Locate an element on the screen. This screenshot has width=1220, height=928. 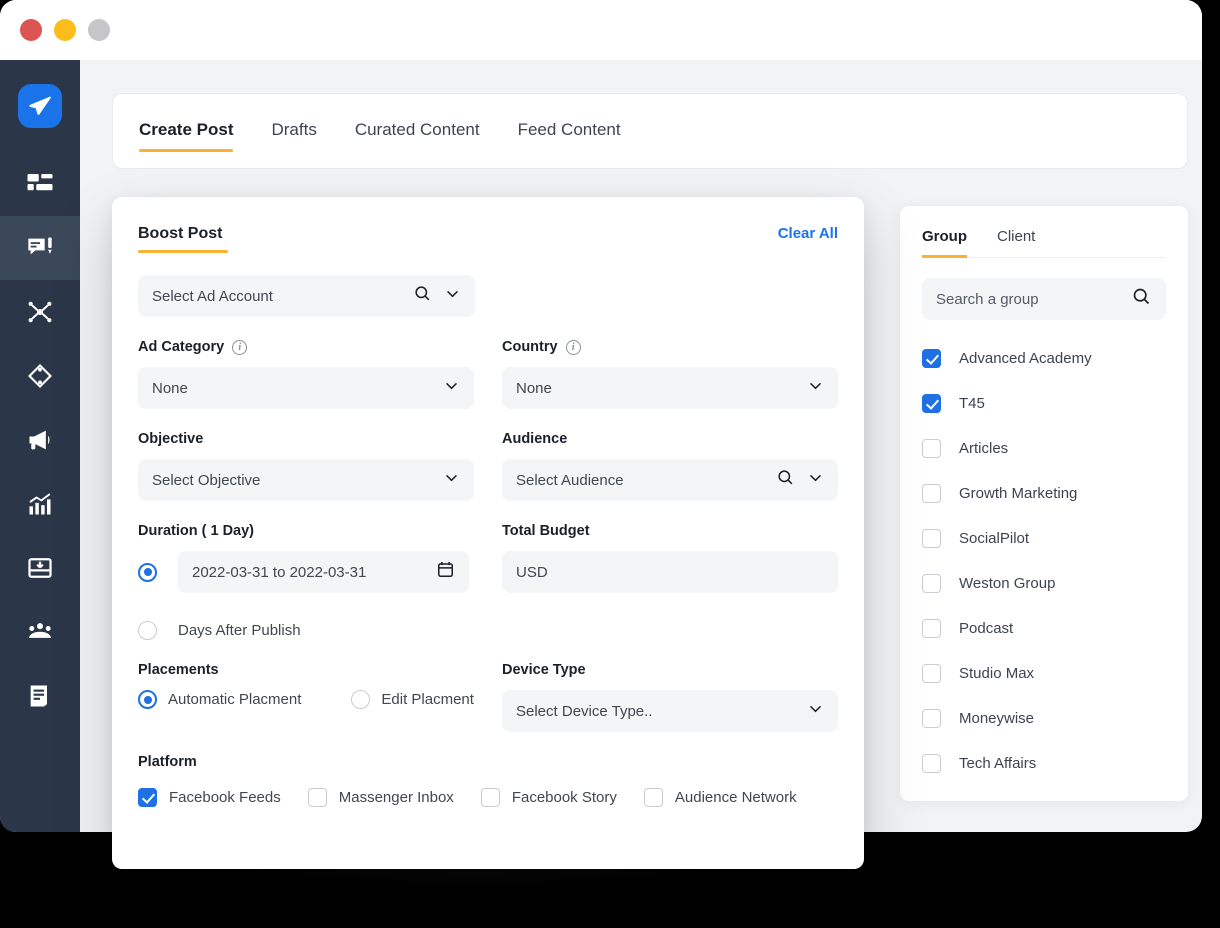
sidebar-item-analytics is located at coordinates (40, 504).